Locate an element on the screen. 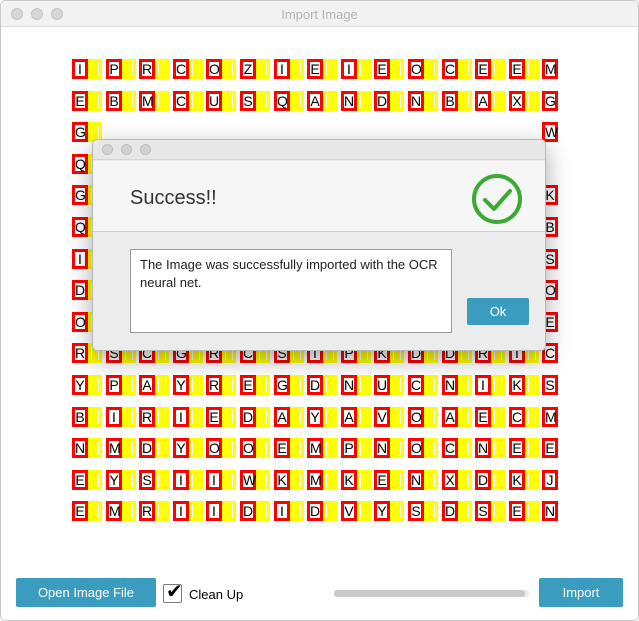 The width and height of the screenshot is (639, 621). dialog-close-button is located at coordinates (107, 149).